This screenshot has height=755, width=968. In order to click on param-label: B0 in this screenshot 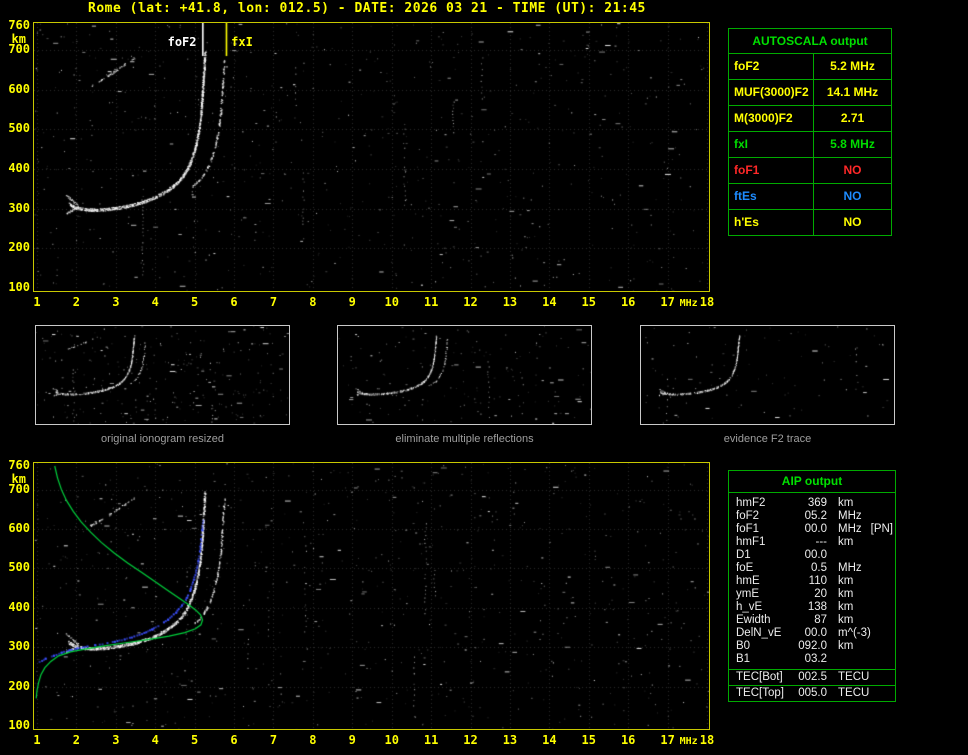, I will do `click(743, 646)`.